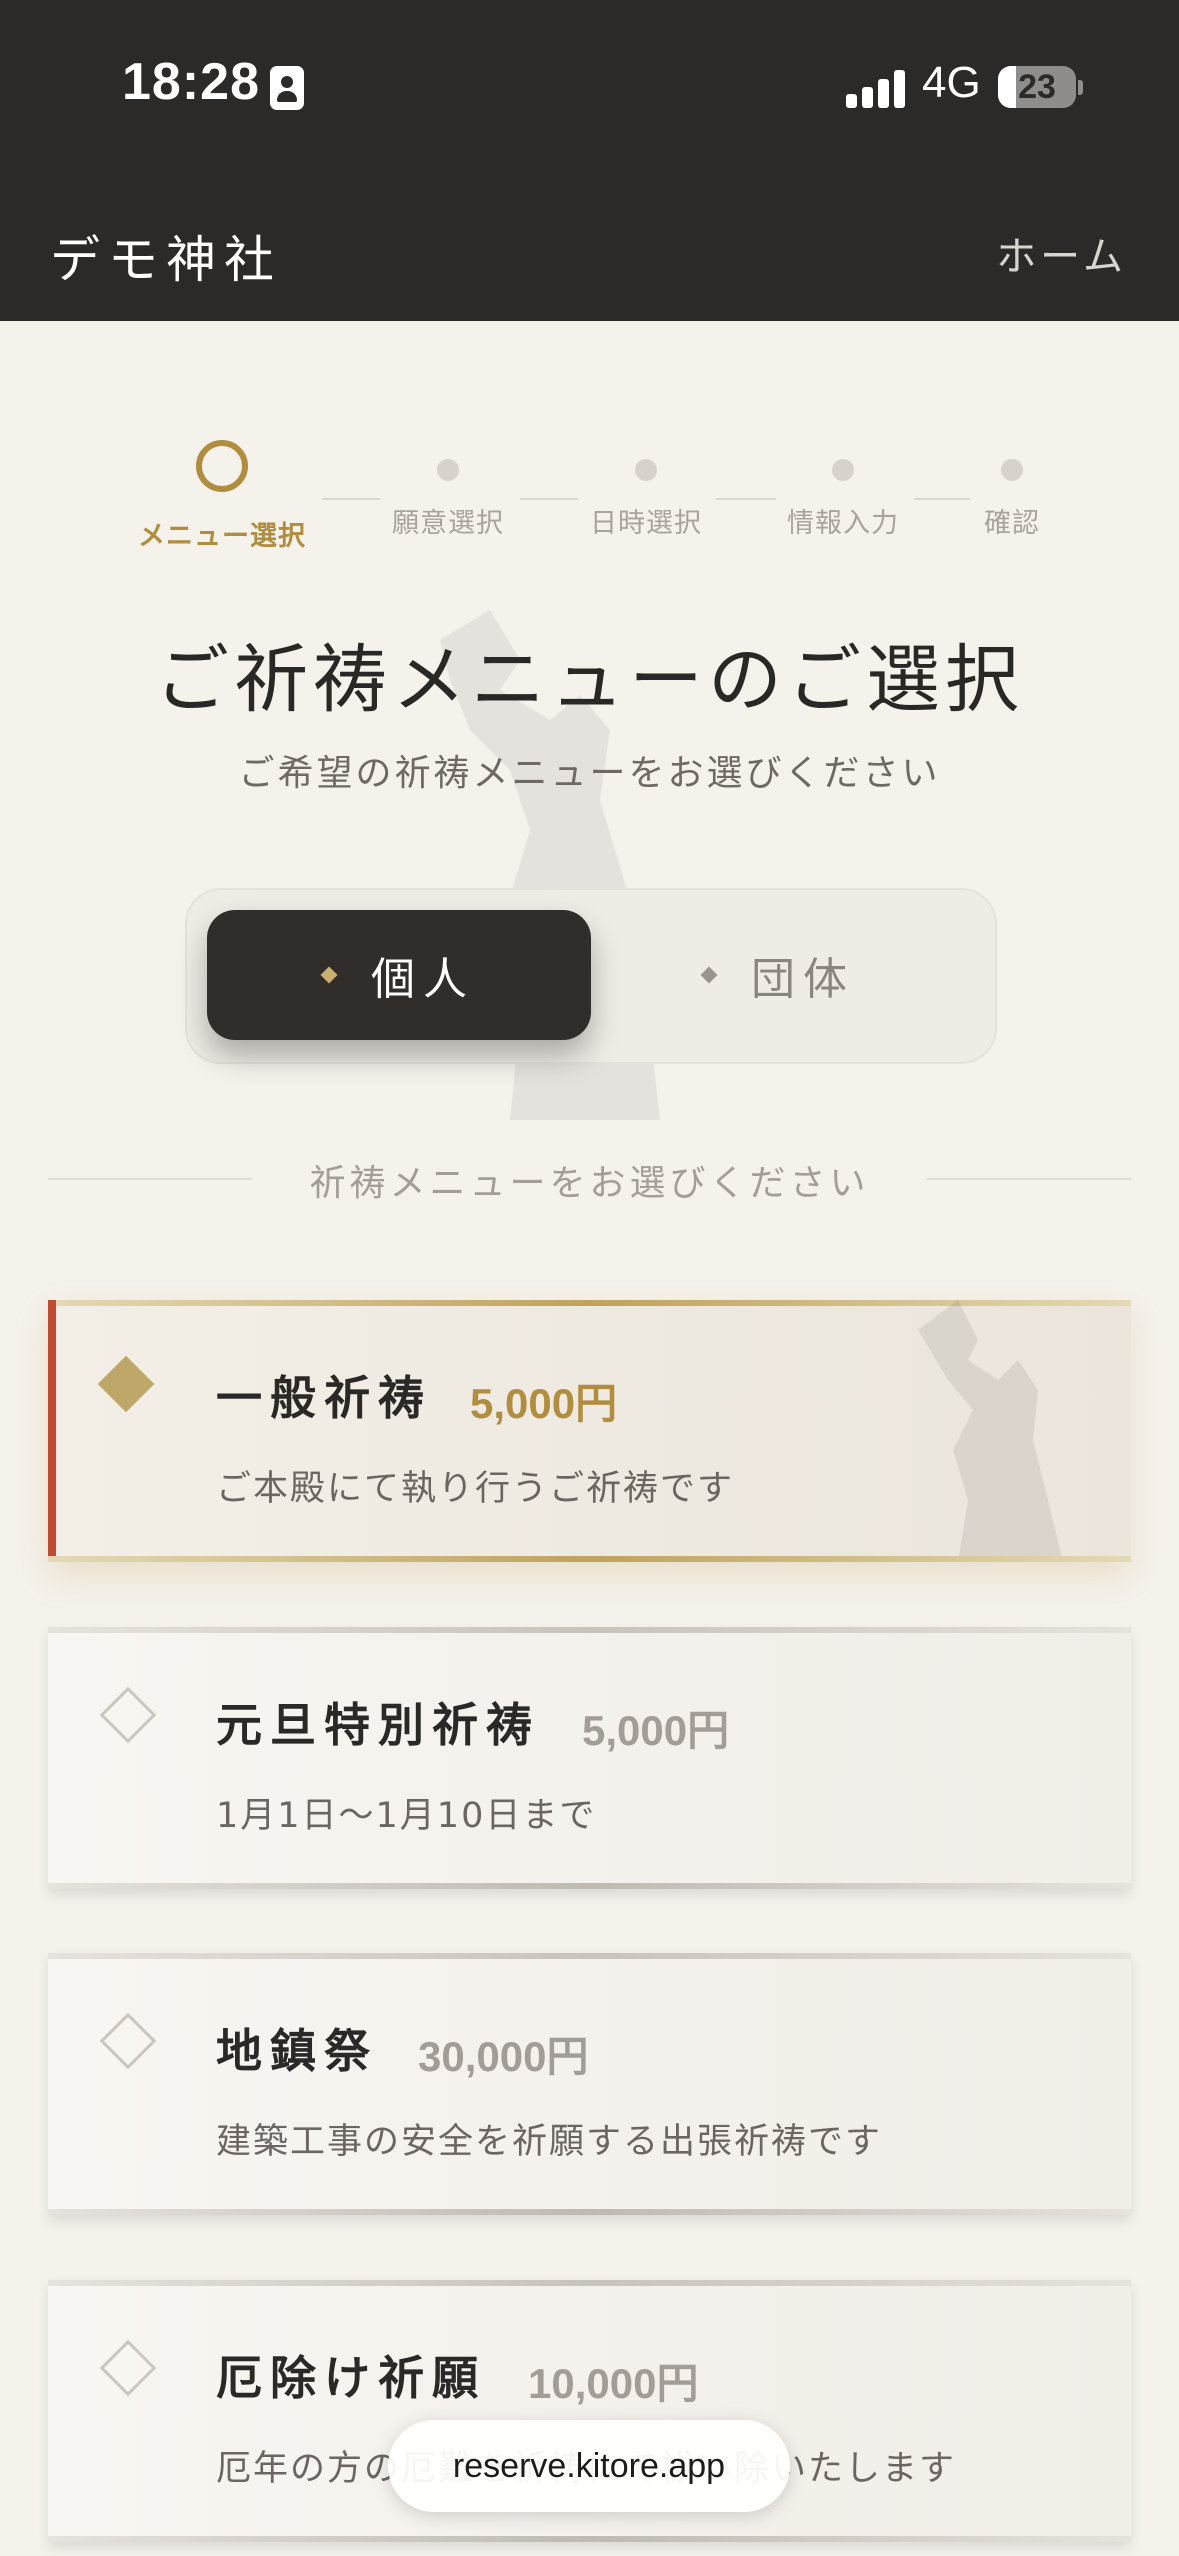 The image size is (1179, 2556). What do you see at coordinates (1061, 253) in the screenshot?
I see `home-link: ホーム` at bounding box center [1061, 253].